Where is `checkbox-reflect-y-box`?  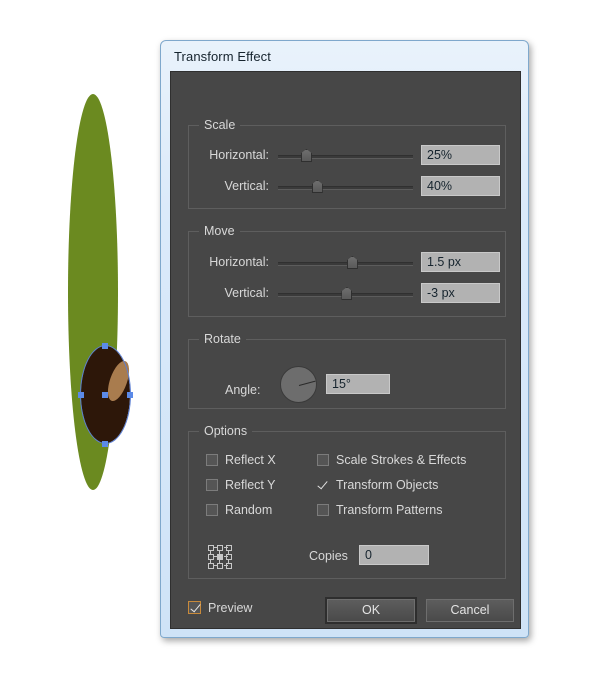
checkbox-reflect-y-box is located at coordinates (212, 485).